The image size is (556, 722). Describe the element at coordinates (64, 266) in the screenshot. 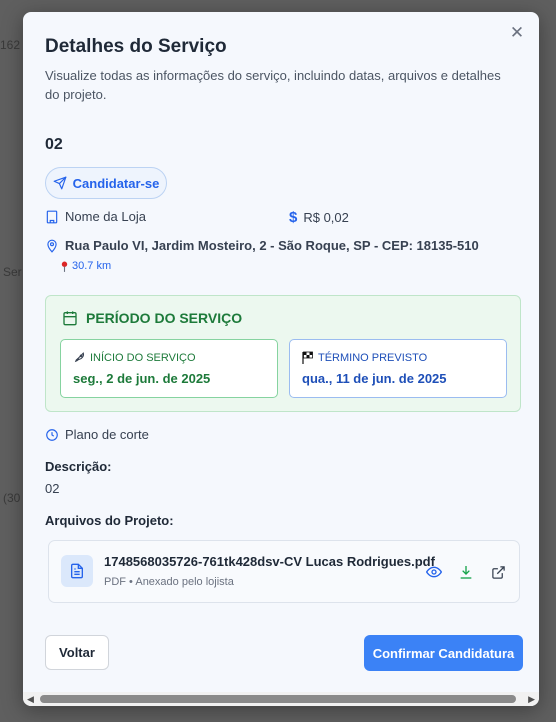

I see `pushpin-icon` at that location.